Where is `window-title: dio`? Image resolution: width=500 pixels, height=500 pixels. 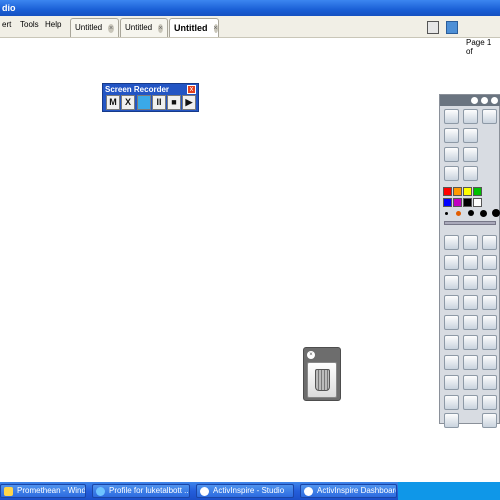 window-title: dio is located at coordinates (9, 8).